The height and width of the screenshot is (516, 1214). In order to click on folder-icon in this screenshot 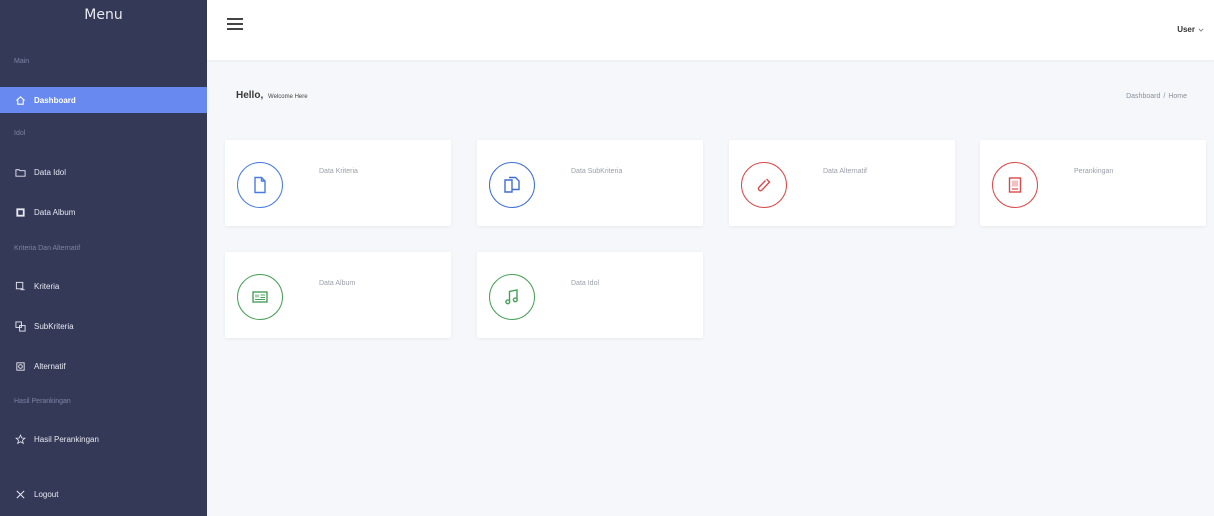, I will do `click(20, 172)`.